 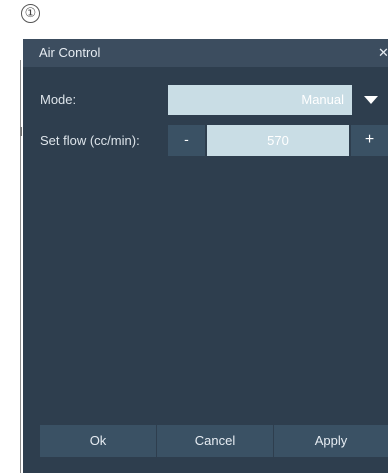 I want to click on mode-dropdown-button, so click(x=370, y=100).